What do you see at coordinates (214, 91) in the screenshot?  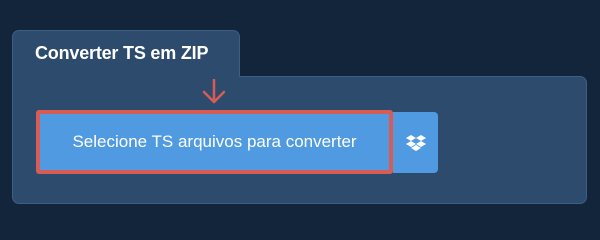 I see `arrow-down-icon` at bounding box center [214, 91].